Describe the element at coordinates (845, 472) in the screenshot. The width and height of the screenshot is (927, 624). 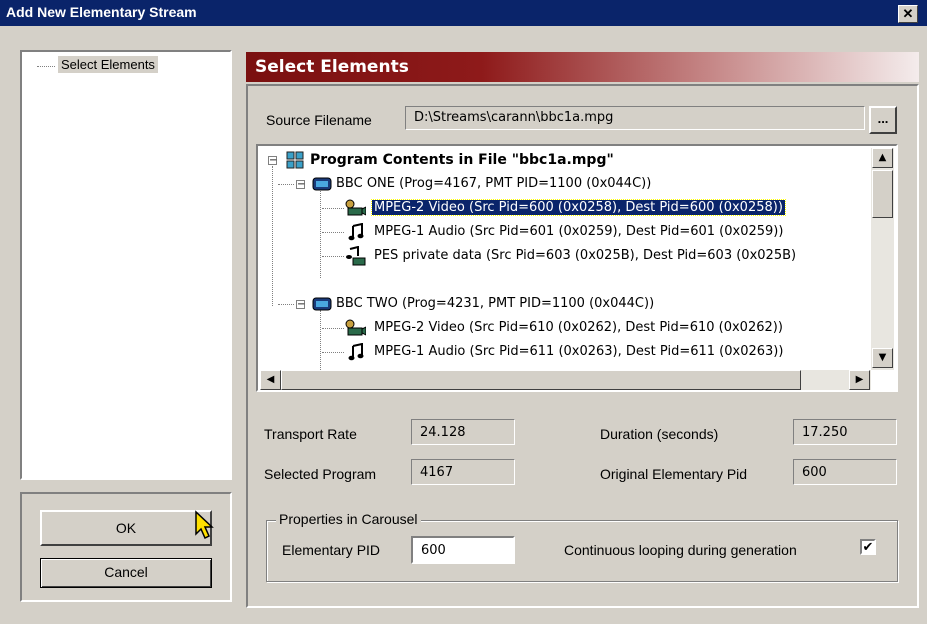
I see `original-pid-field: 600` at that location.